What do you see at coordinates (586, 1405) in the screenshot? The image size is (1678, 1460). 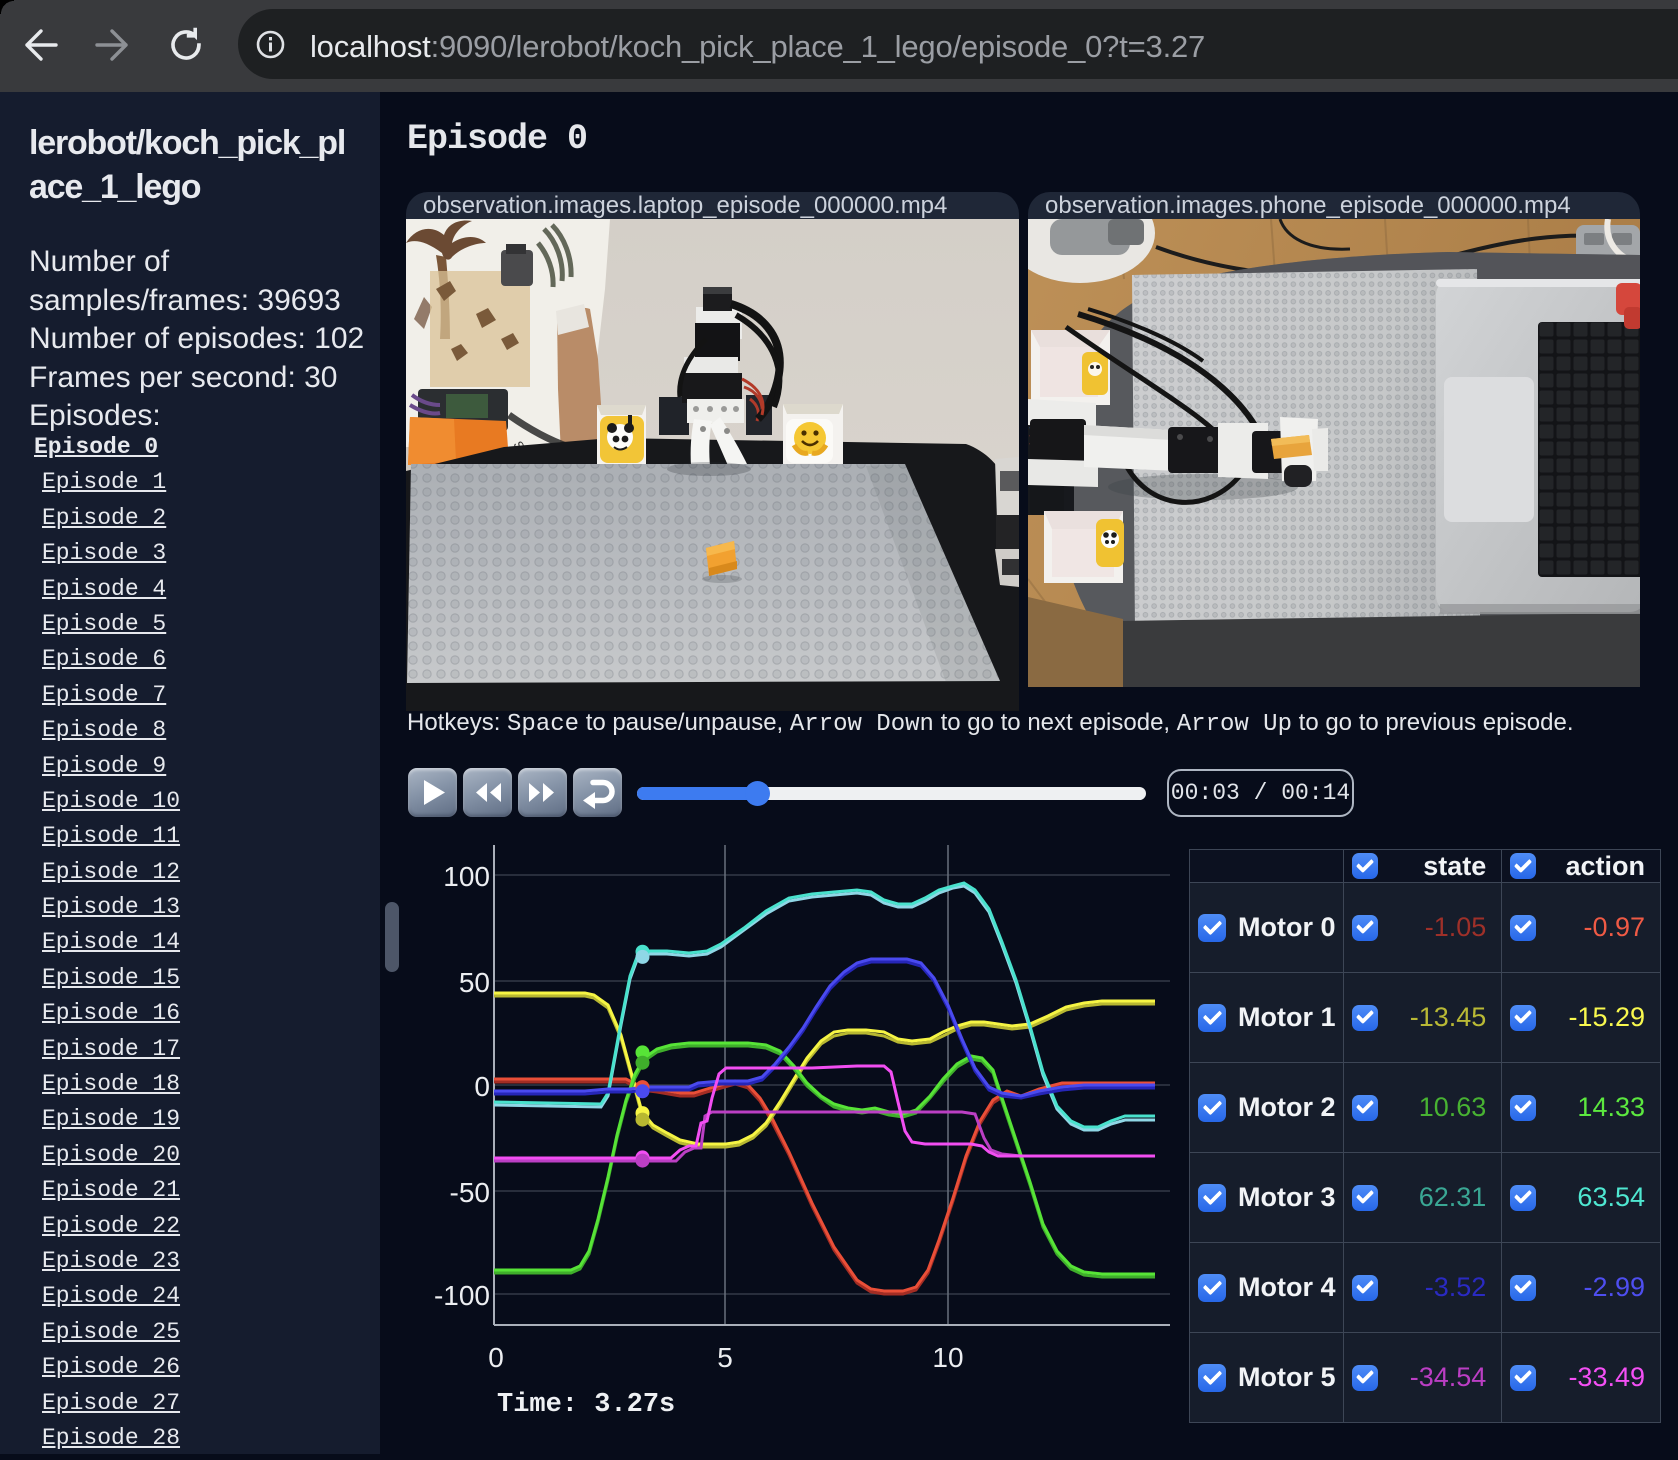 I see `svg-text: Time: 3.27s` at bounding box center [586, 1405].